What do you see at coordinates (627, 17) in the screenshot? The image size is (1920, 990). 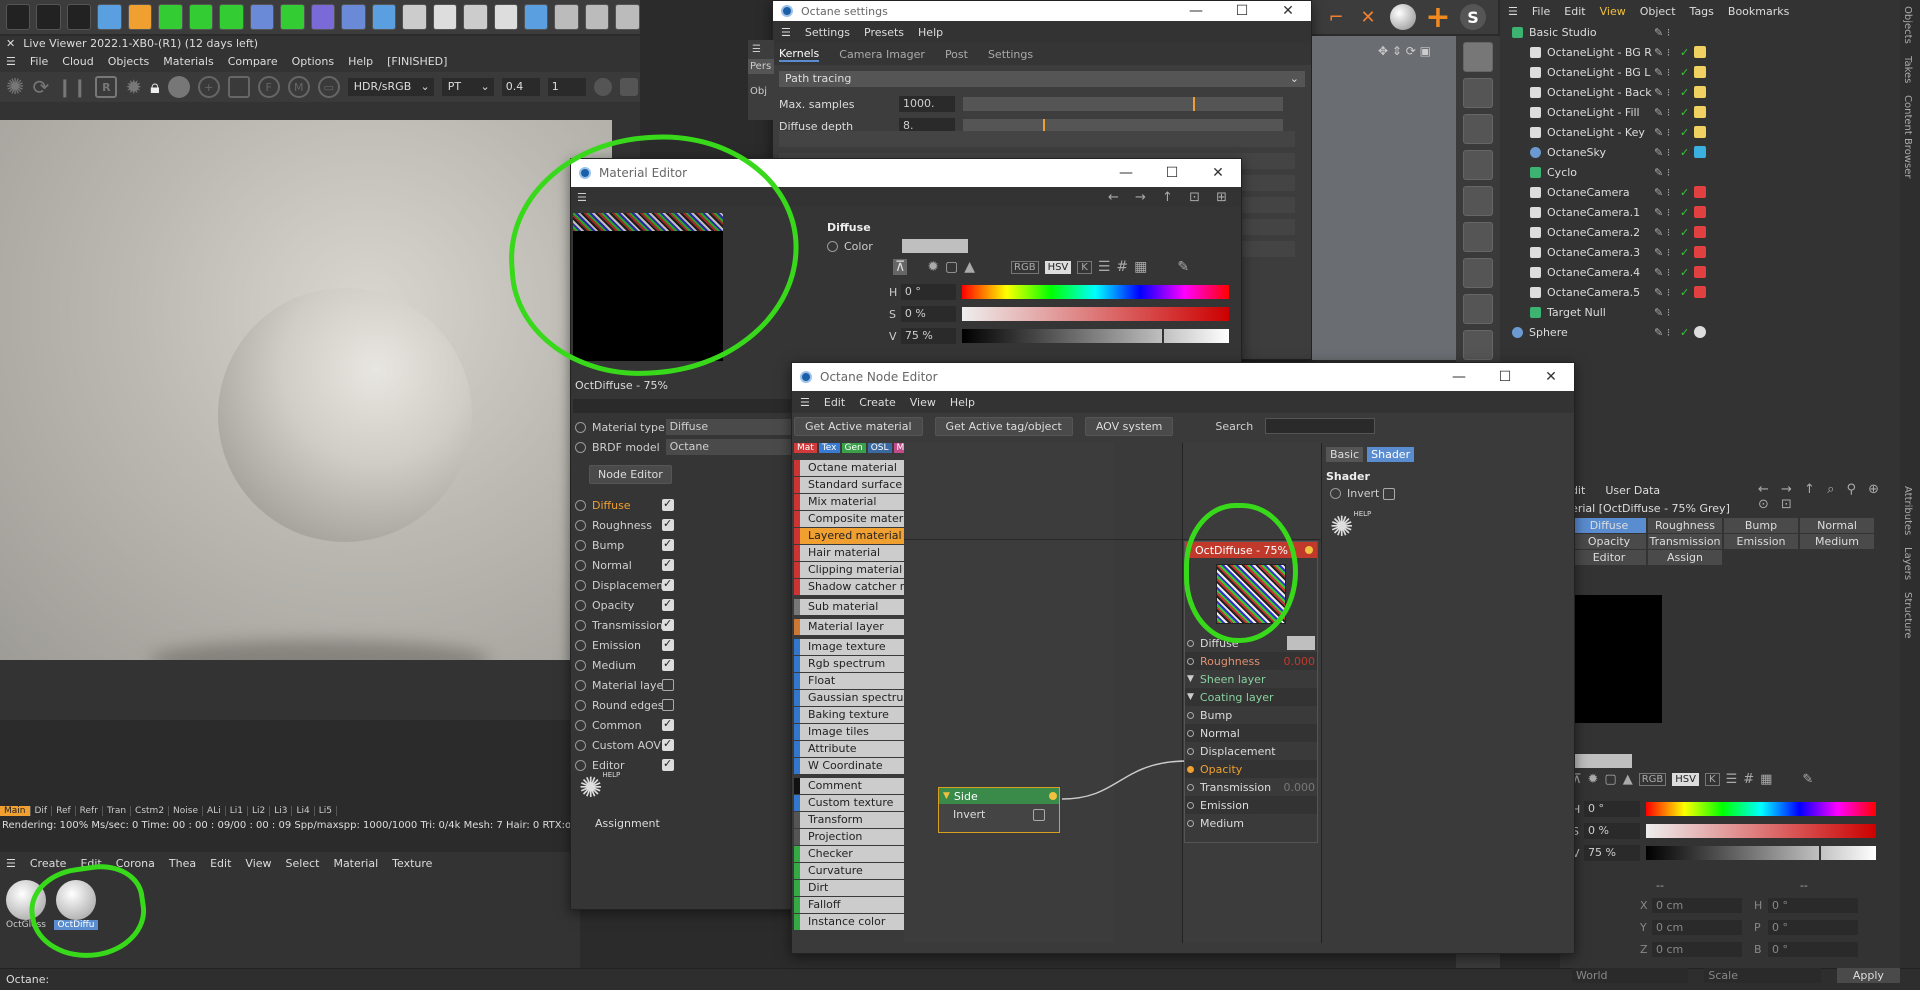 I see `shuffle-icon` at bounding box center [627, 17].